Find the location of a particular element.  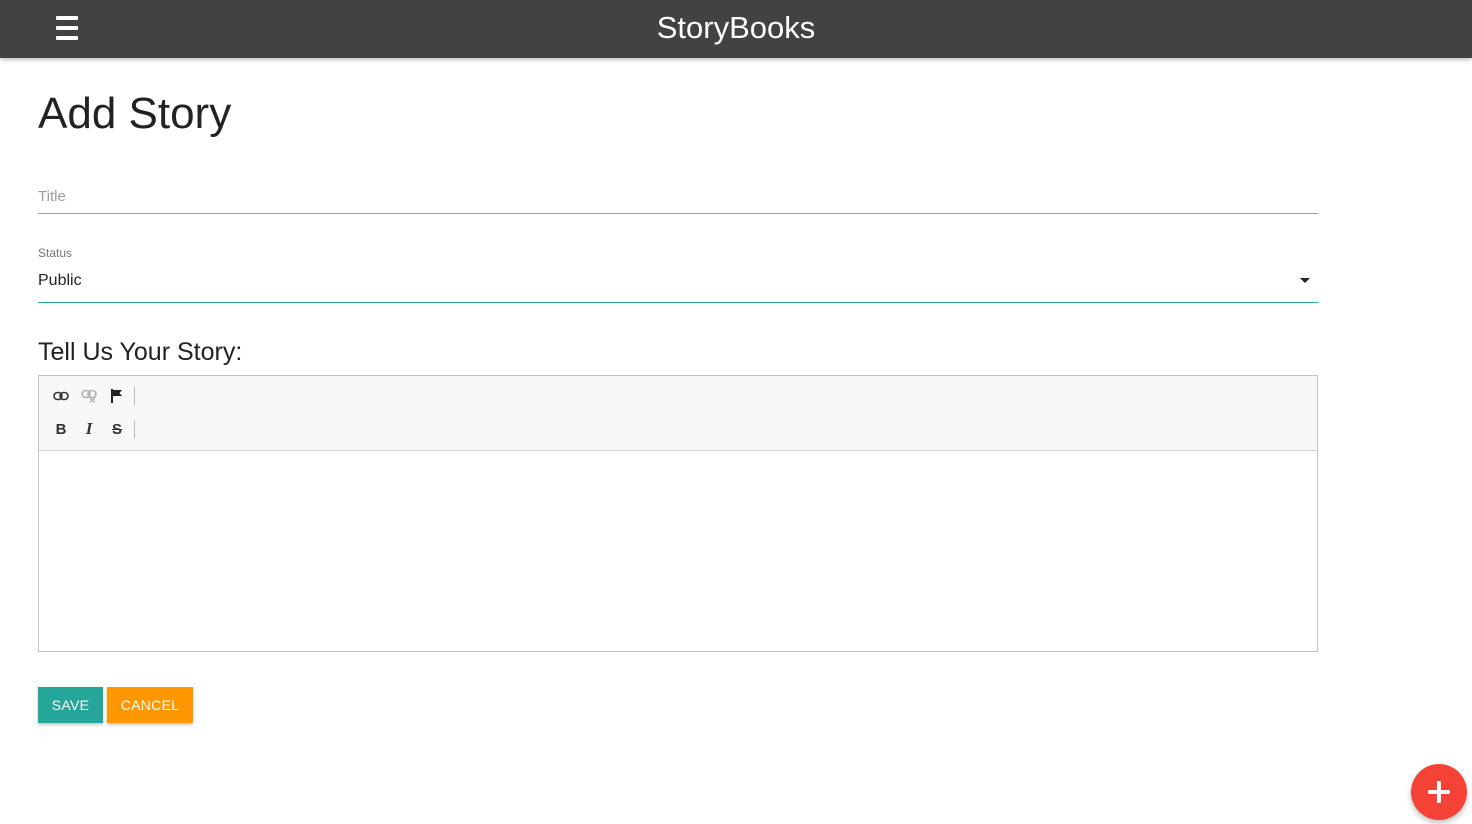

toolbar-row-links is located at coordinates (92, 396).